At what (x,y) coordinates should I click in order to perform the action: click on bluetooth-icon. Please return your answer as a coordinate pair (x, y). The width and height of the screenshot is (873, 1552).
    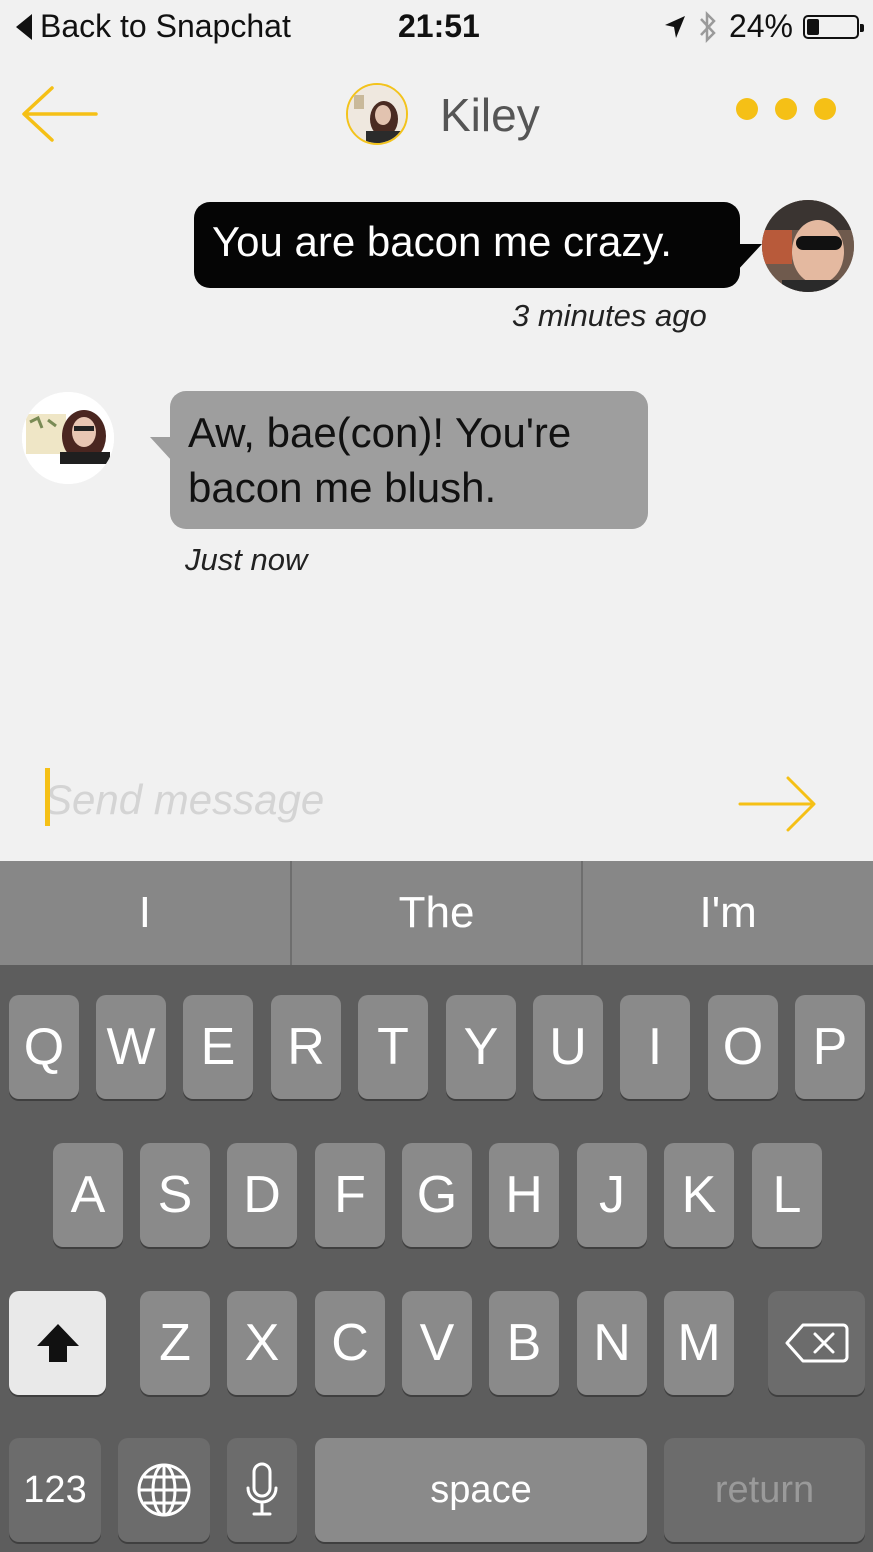
    Looking at the image, I should click on (708, 26).